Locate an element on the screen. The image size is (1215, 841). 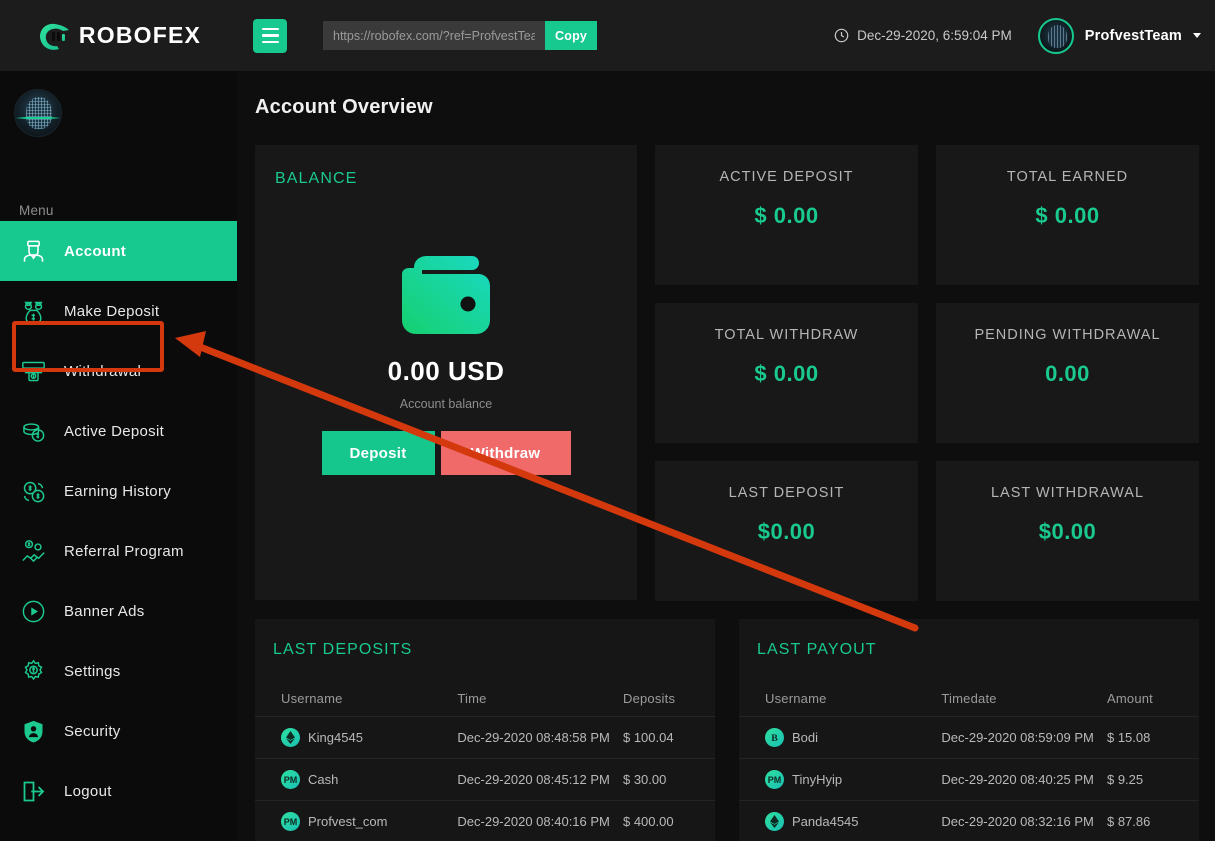
coins-refresh-icon is located at coordinates (34, 491).